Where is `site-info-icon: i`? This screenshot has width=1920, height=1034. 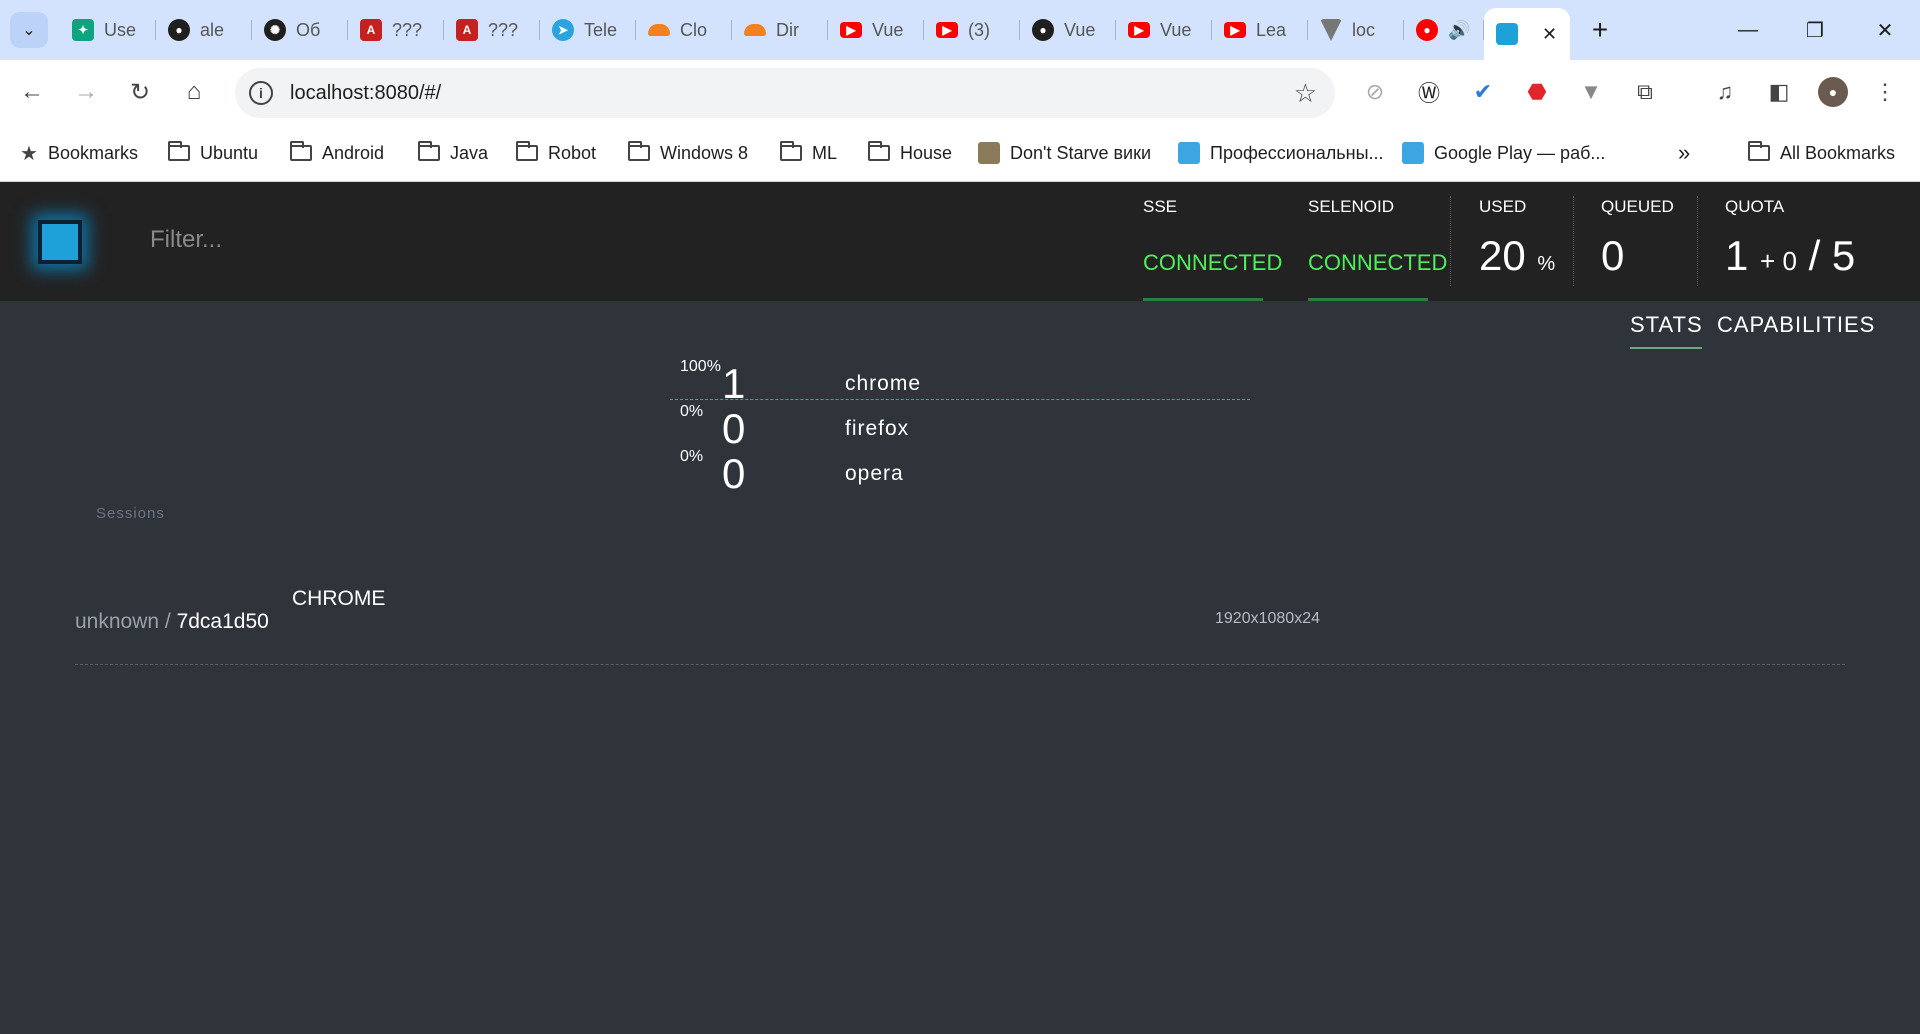 site-info-icon: i is located at coordinates (261, 93).